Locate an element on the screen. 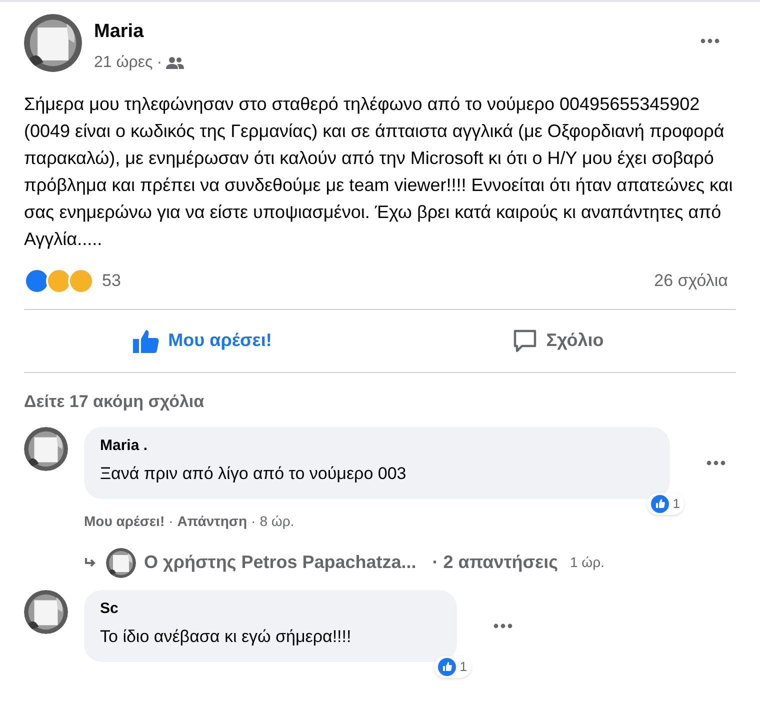 This screenshot has height=725, width=760. like-button: Μου αρέσει! is located at coordinates (202, 341).